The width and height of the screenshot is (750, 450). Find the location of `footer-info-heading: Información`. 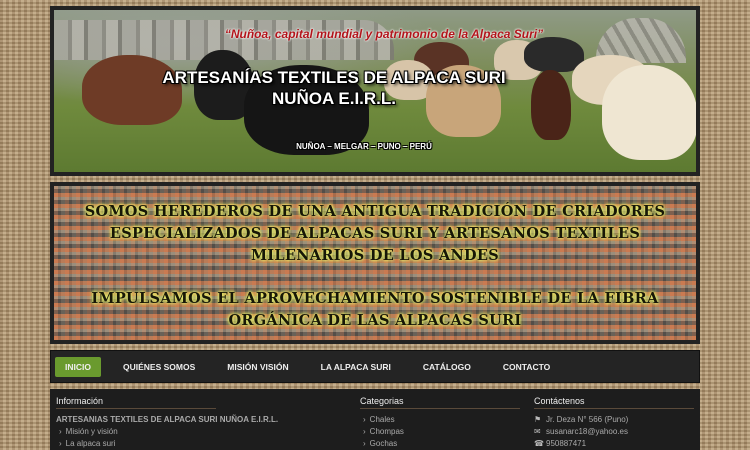

footer-info-heading: Información is located at coordinates (136, 402).